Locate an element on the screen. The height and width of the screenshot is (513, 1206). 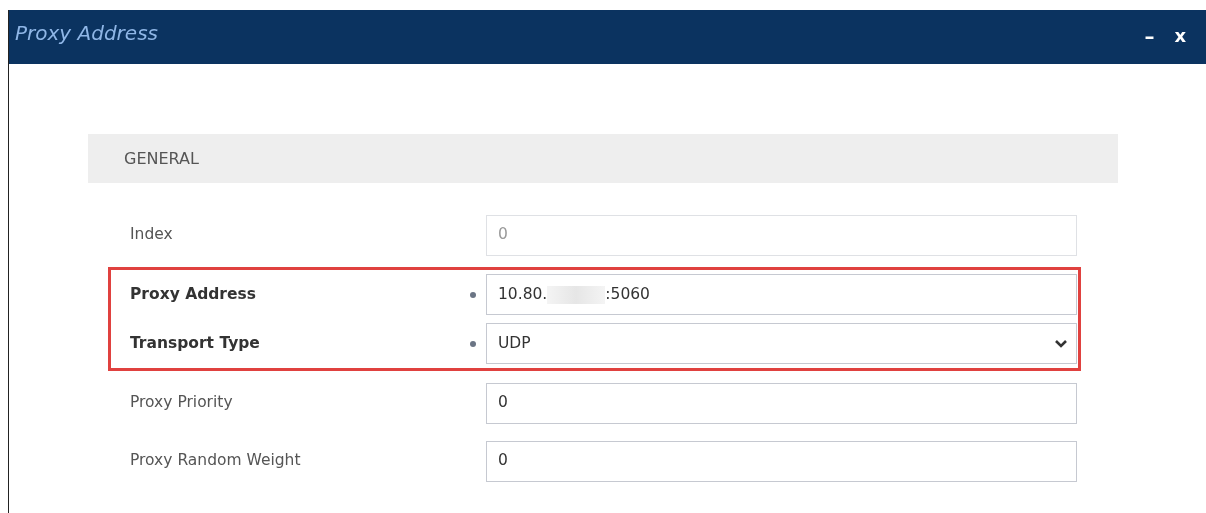
field-label: Index is located at coordinates (152, 235).